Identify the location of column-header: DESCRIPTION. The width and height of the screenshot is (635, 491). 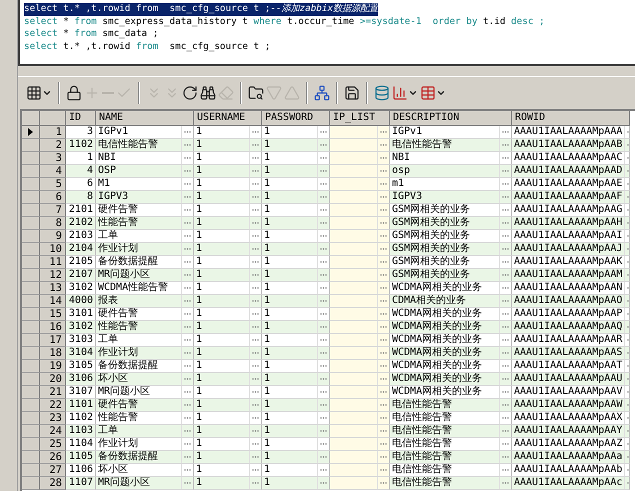
(451, 118).